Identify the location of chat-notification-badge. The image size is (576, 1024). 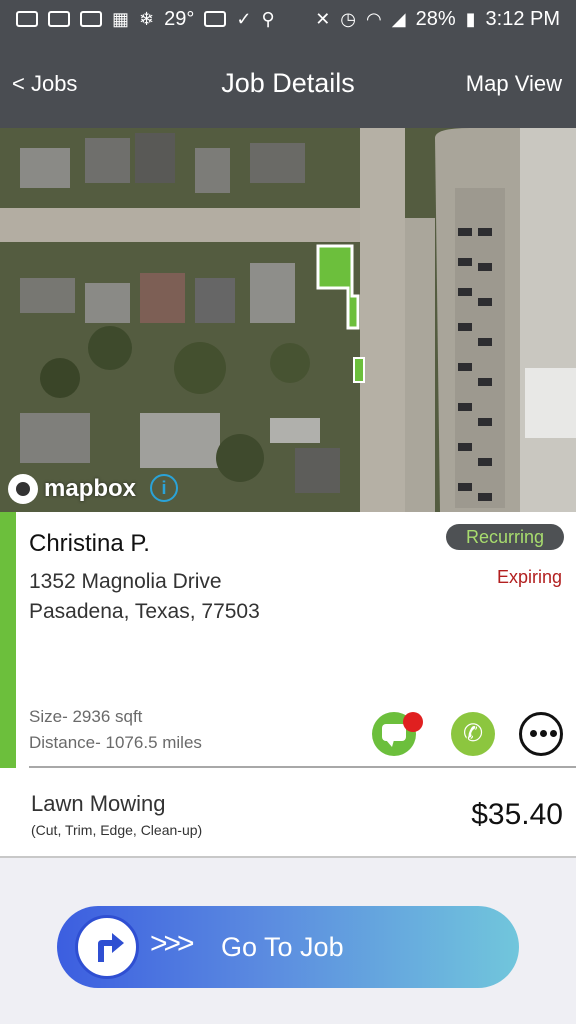
(413, 722).